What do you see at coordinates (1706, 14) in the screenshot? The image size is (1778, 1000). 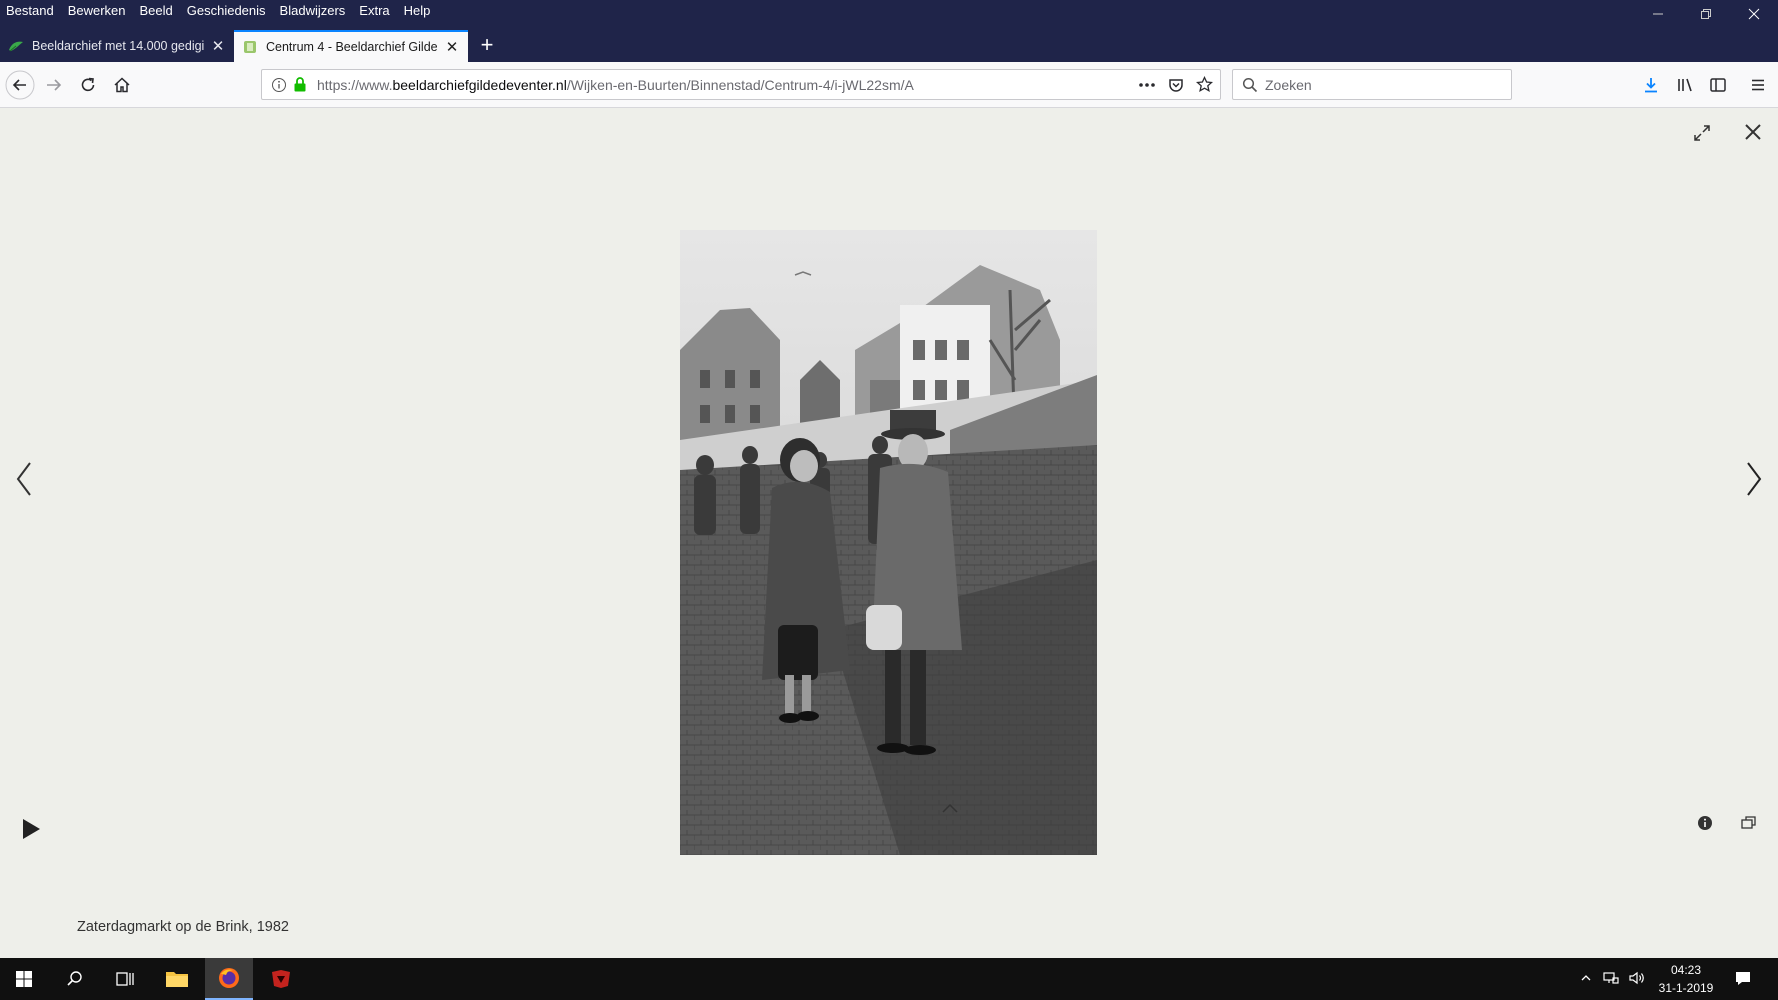 I see `restore-icon` at bounding box center [1706, 14].